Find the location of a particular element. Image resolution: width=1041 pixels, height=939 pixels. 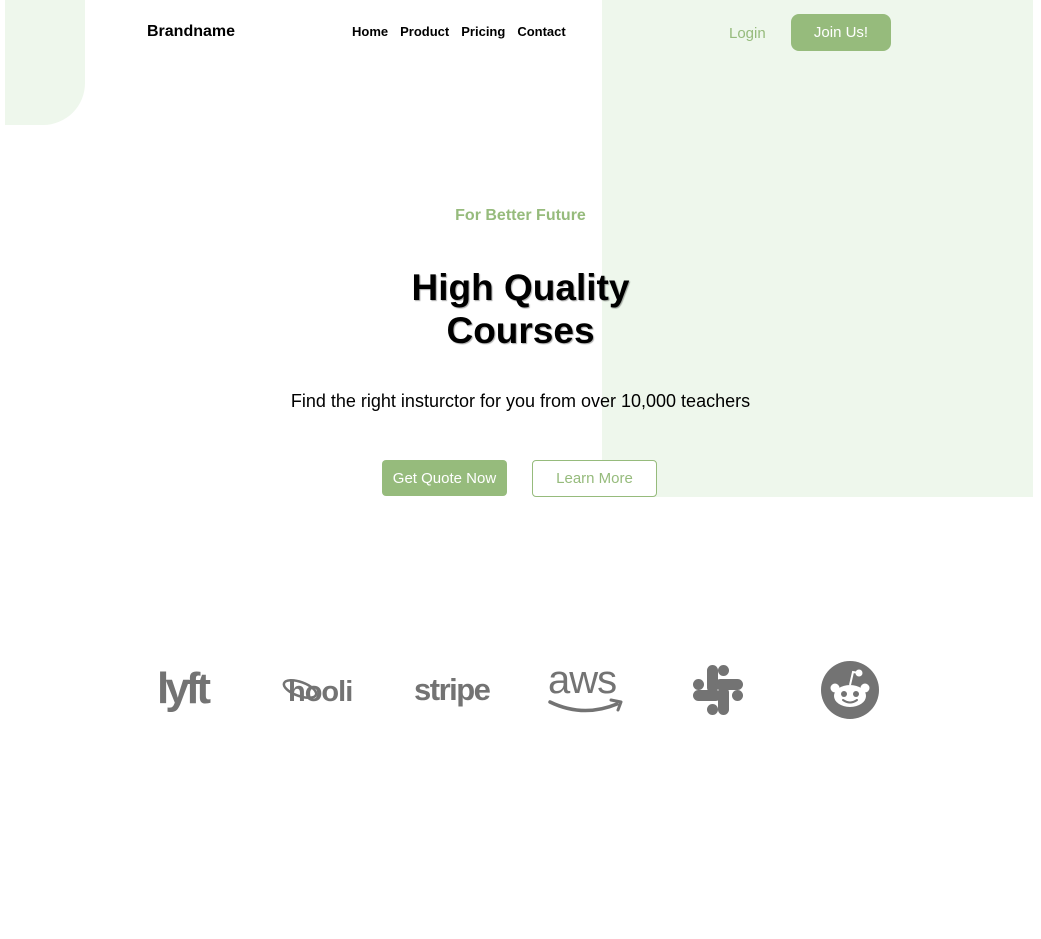

reddit-icon is located at coordinates (850, 690).